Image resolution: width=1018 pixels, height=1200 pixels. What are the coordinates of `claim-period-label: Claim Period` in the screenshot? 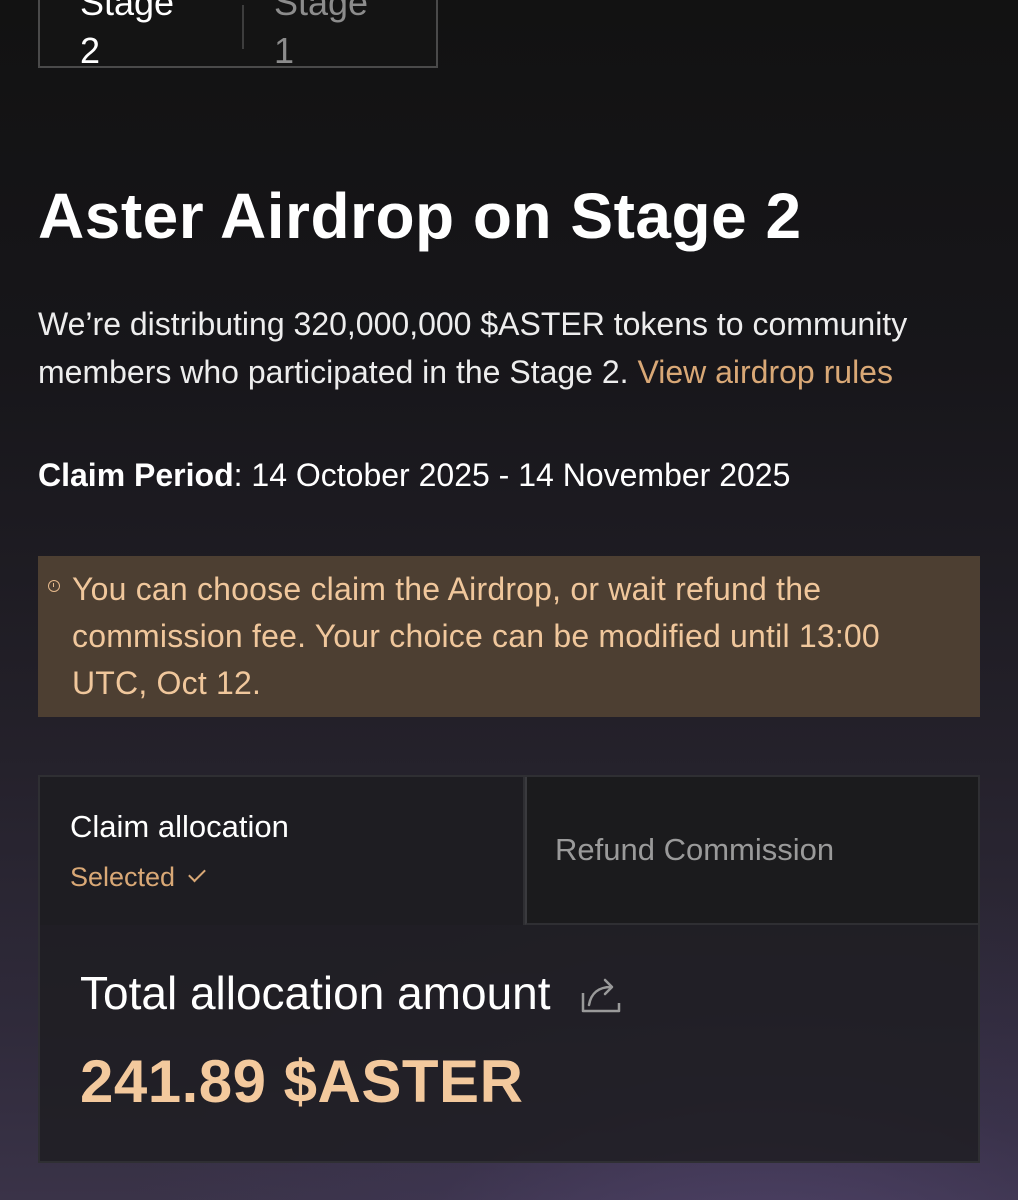 It's located at (136, 475).